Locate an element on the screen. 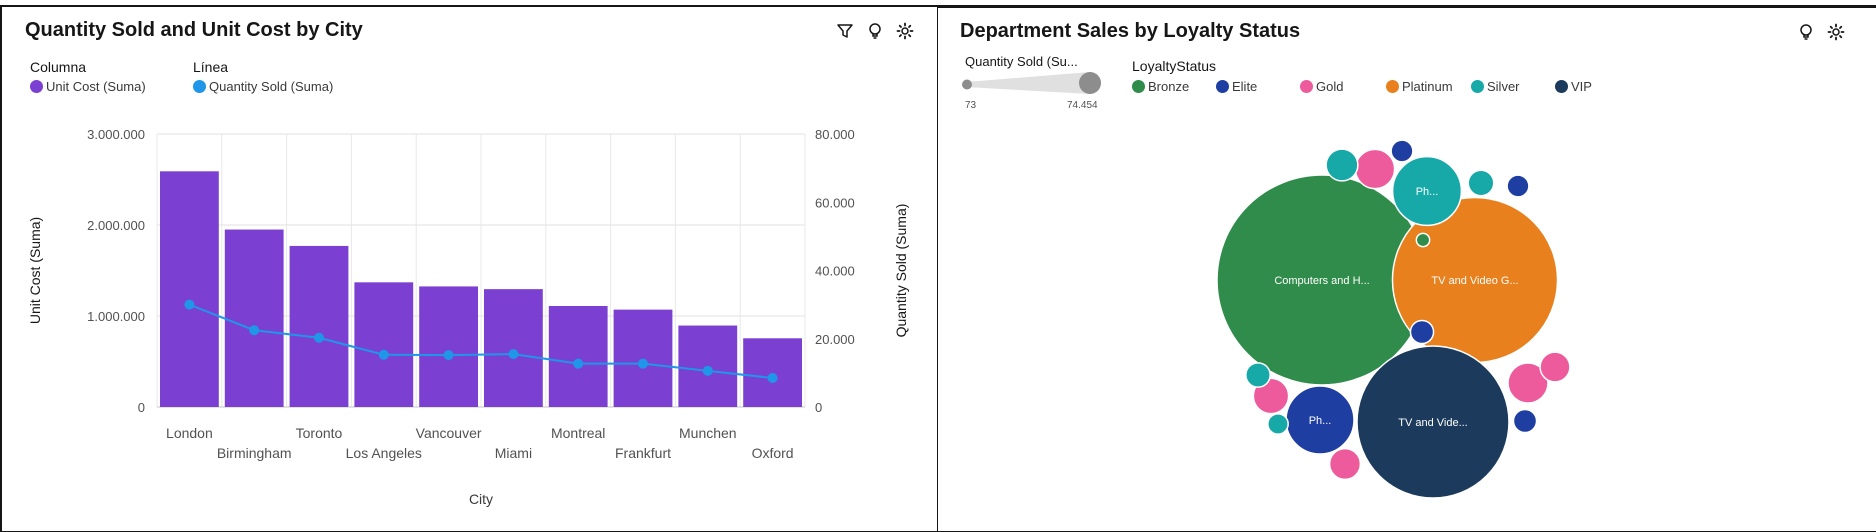  x-tick-label: Montreal is located at coordinates (578, 433).